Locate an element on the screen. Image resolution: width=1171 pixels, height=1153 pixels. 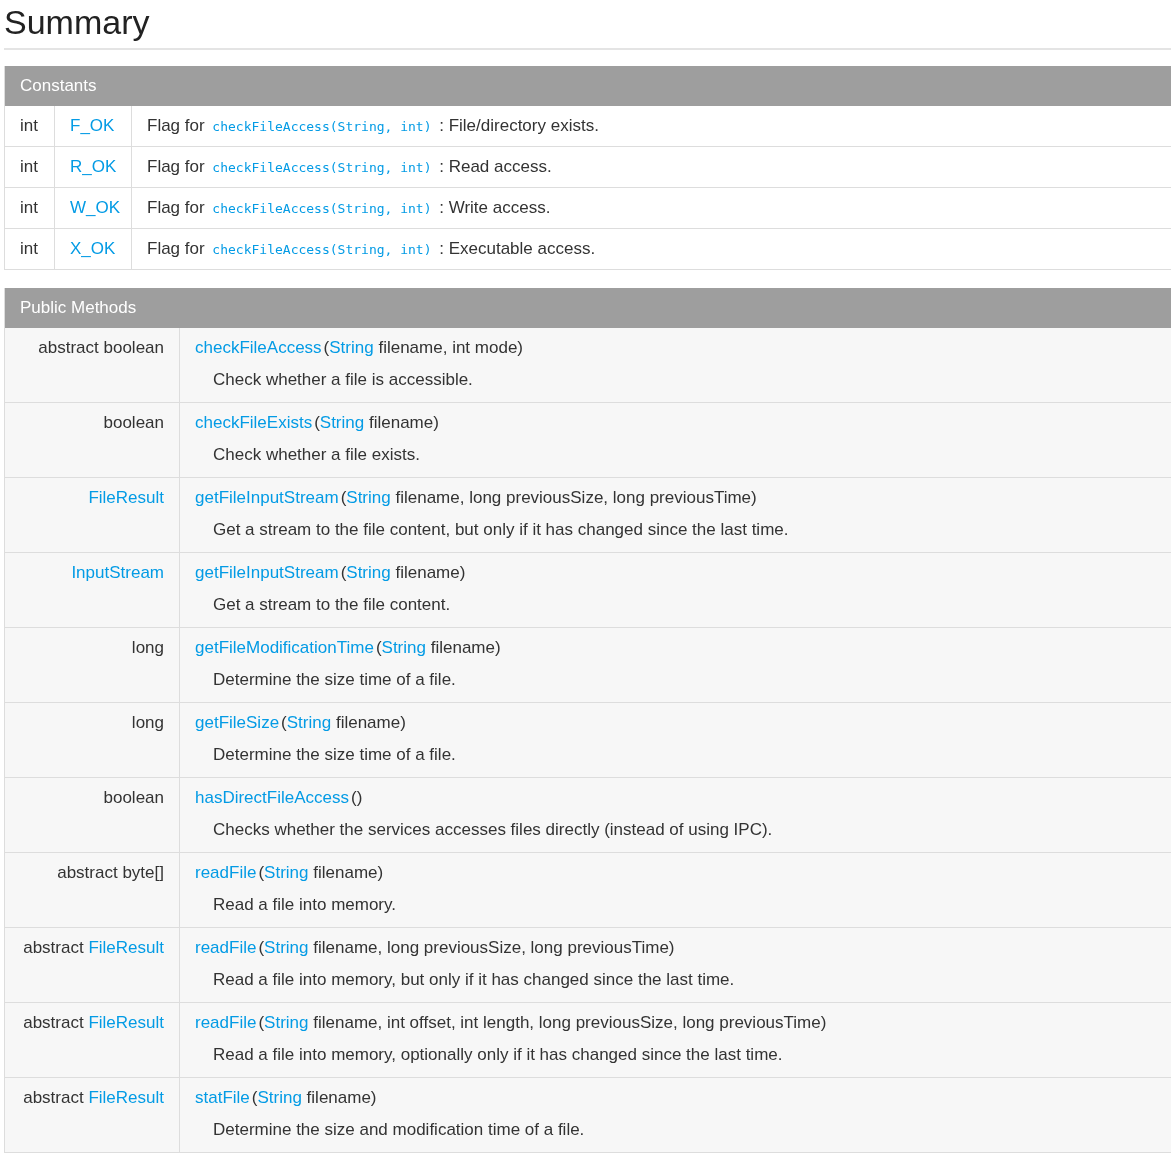
parameter-text: () is located at coordinates (357, 798).